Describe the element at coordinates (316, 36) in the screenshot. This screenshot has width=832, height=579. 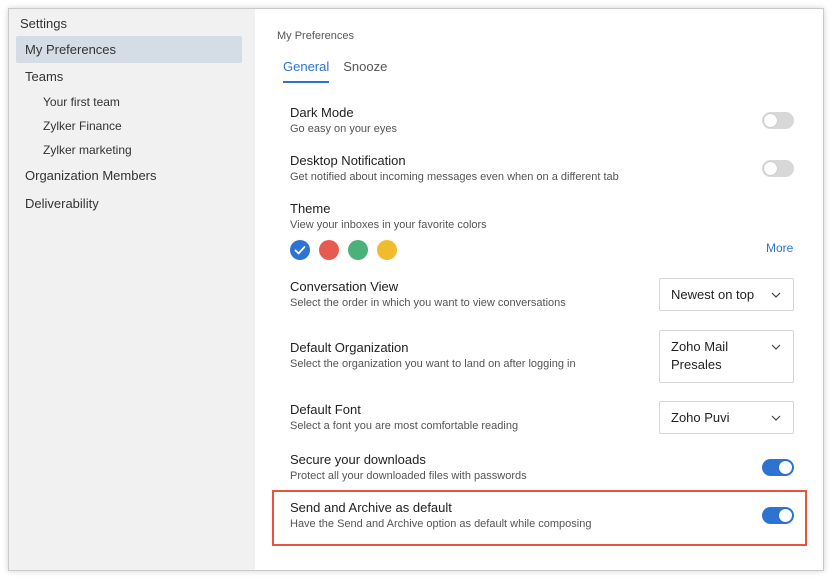
I see `page-title: My Preferences` at that location.